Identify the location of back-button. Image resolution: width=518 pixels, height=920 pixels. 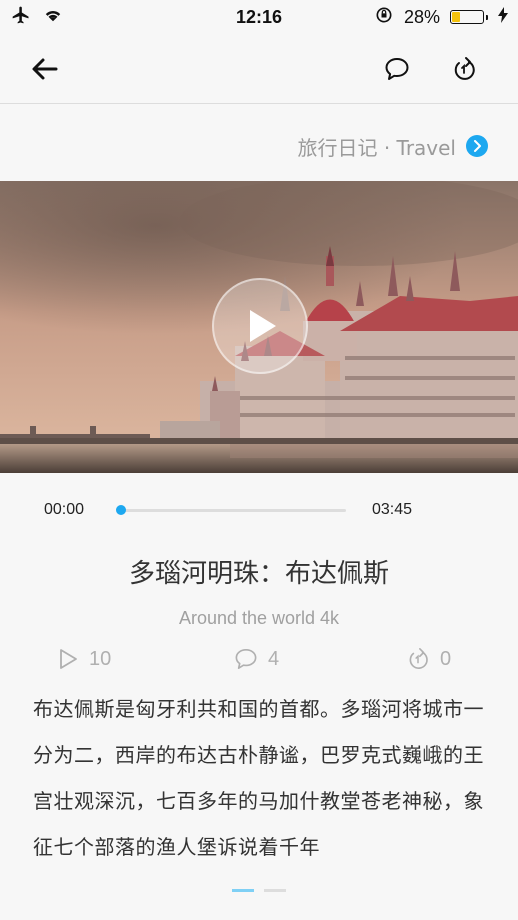
(44, 69).